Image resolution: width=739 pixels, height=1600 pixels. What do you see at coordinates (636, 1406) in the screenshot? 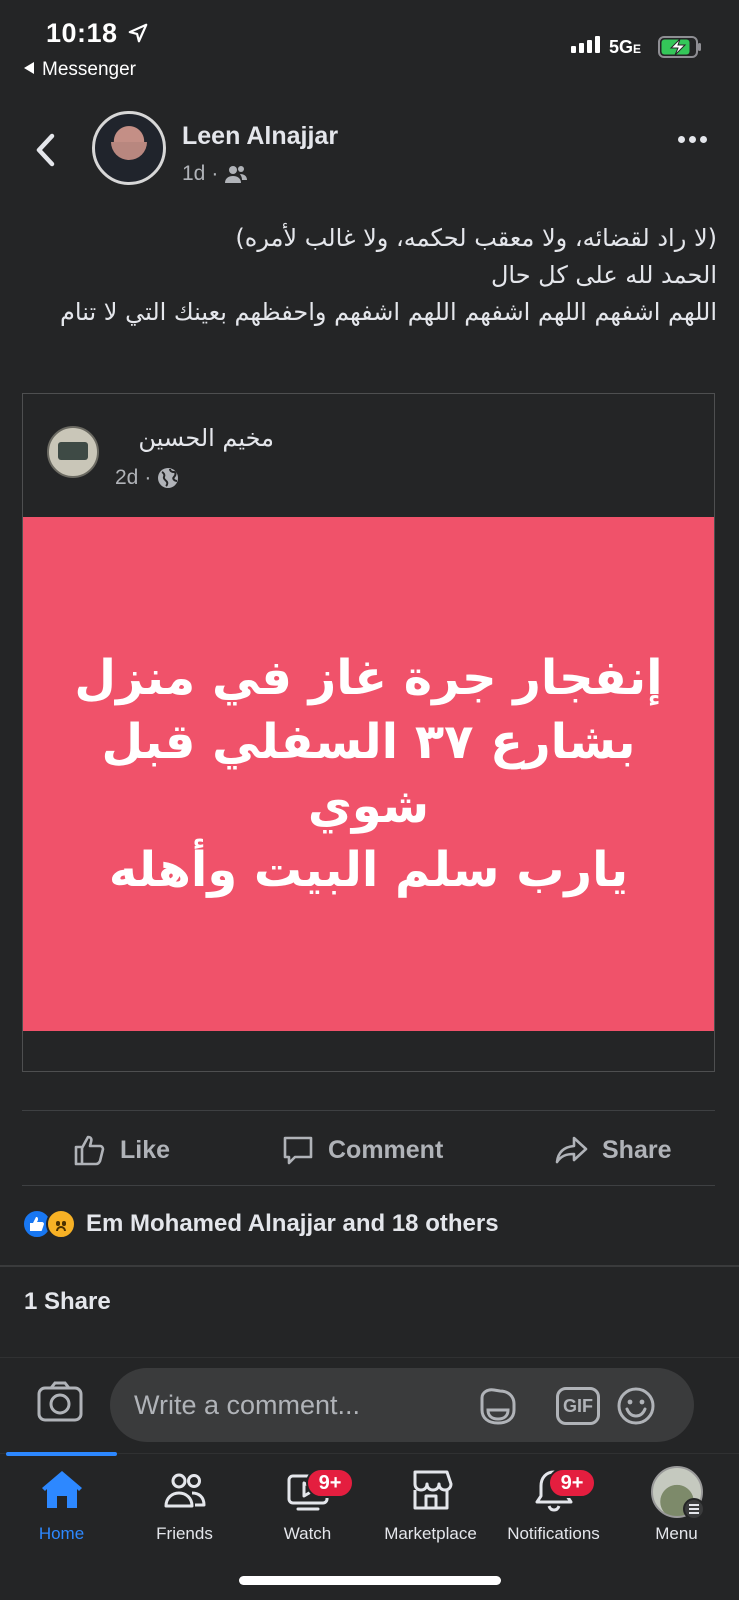
I see `emoji-icon` at bounding box center [636, 1406].